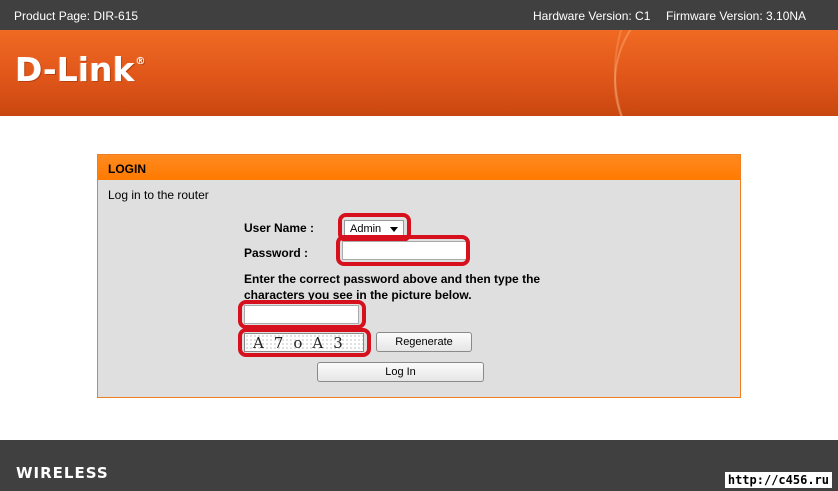  What do you see at coordinates (726, 73) in the screenshot?
I see `banner-swoosh-decoration` at bounding box center [726, 73].